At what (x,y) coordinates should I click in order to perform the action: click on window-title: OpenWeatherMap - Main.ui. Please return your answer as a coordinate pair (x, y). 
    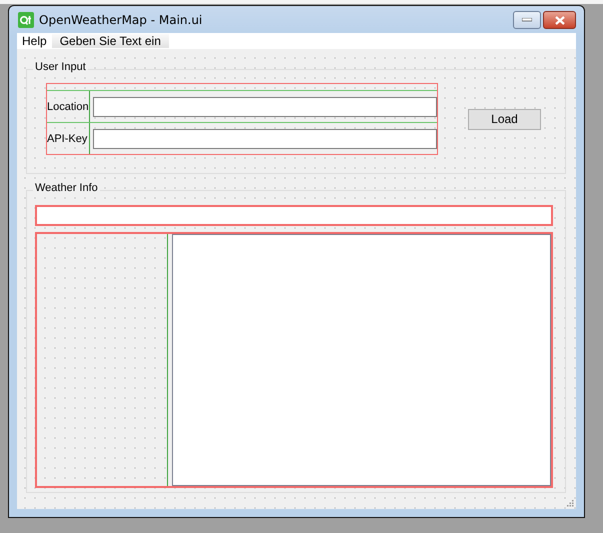
    Looking at the image, I should click on (120, 19).